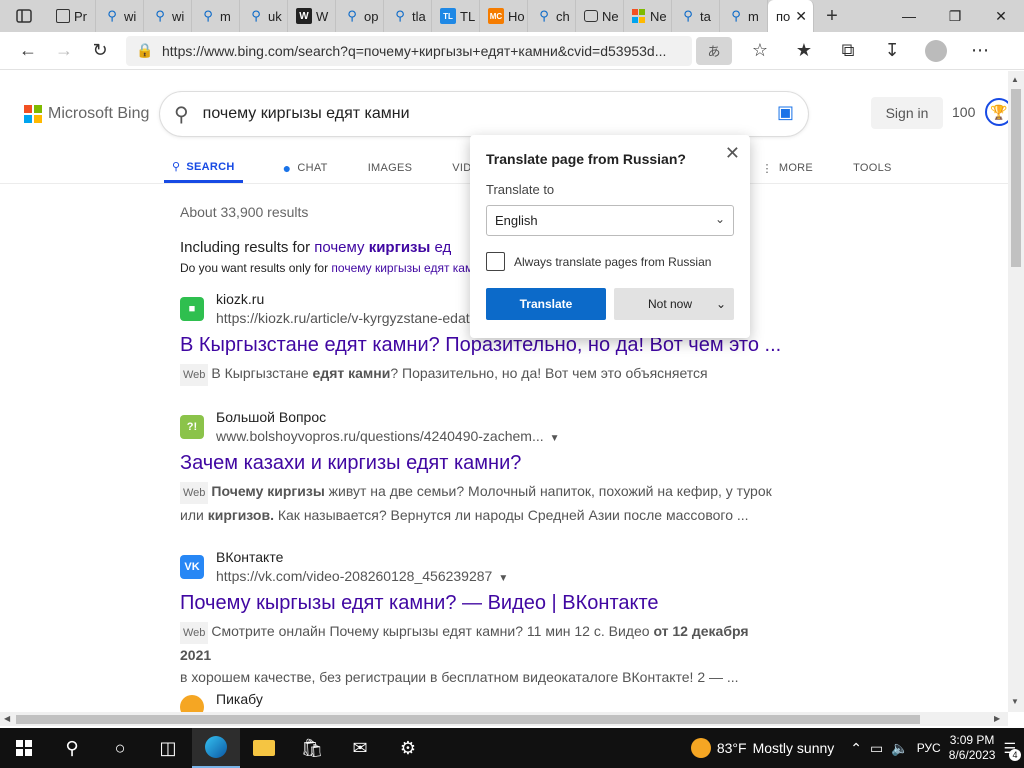 The image size is (1024, 768). Describe the element at coordinates (390, 168) in the screenshot. I see `tab-images: IMAGES` at that location.